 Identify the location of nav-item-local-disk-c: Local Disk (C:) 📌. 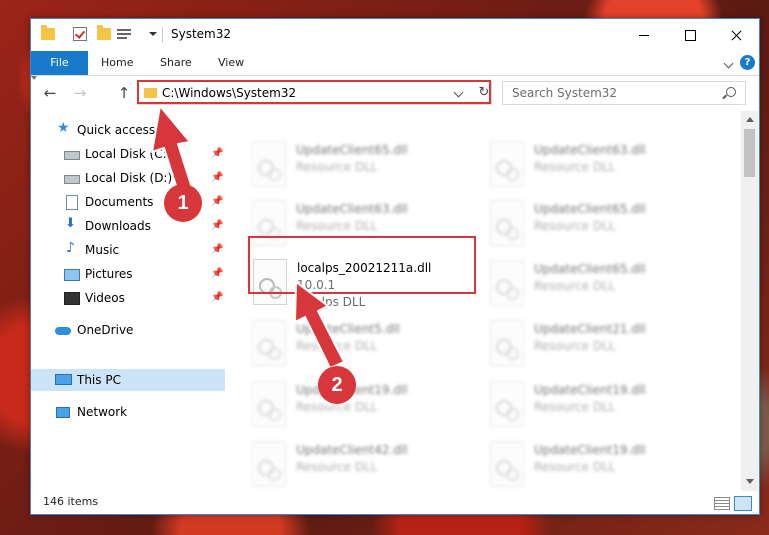
(128, 154).